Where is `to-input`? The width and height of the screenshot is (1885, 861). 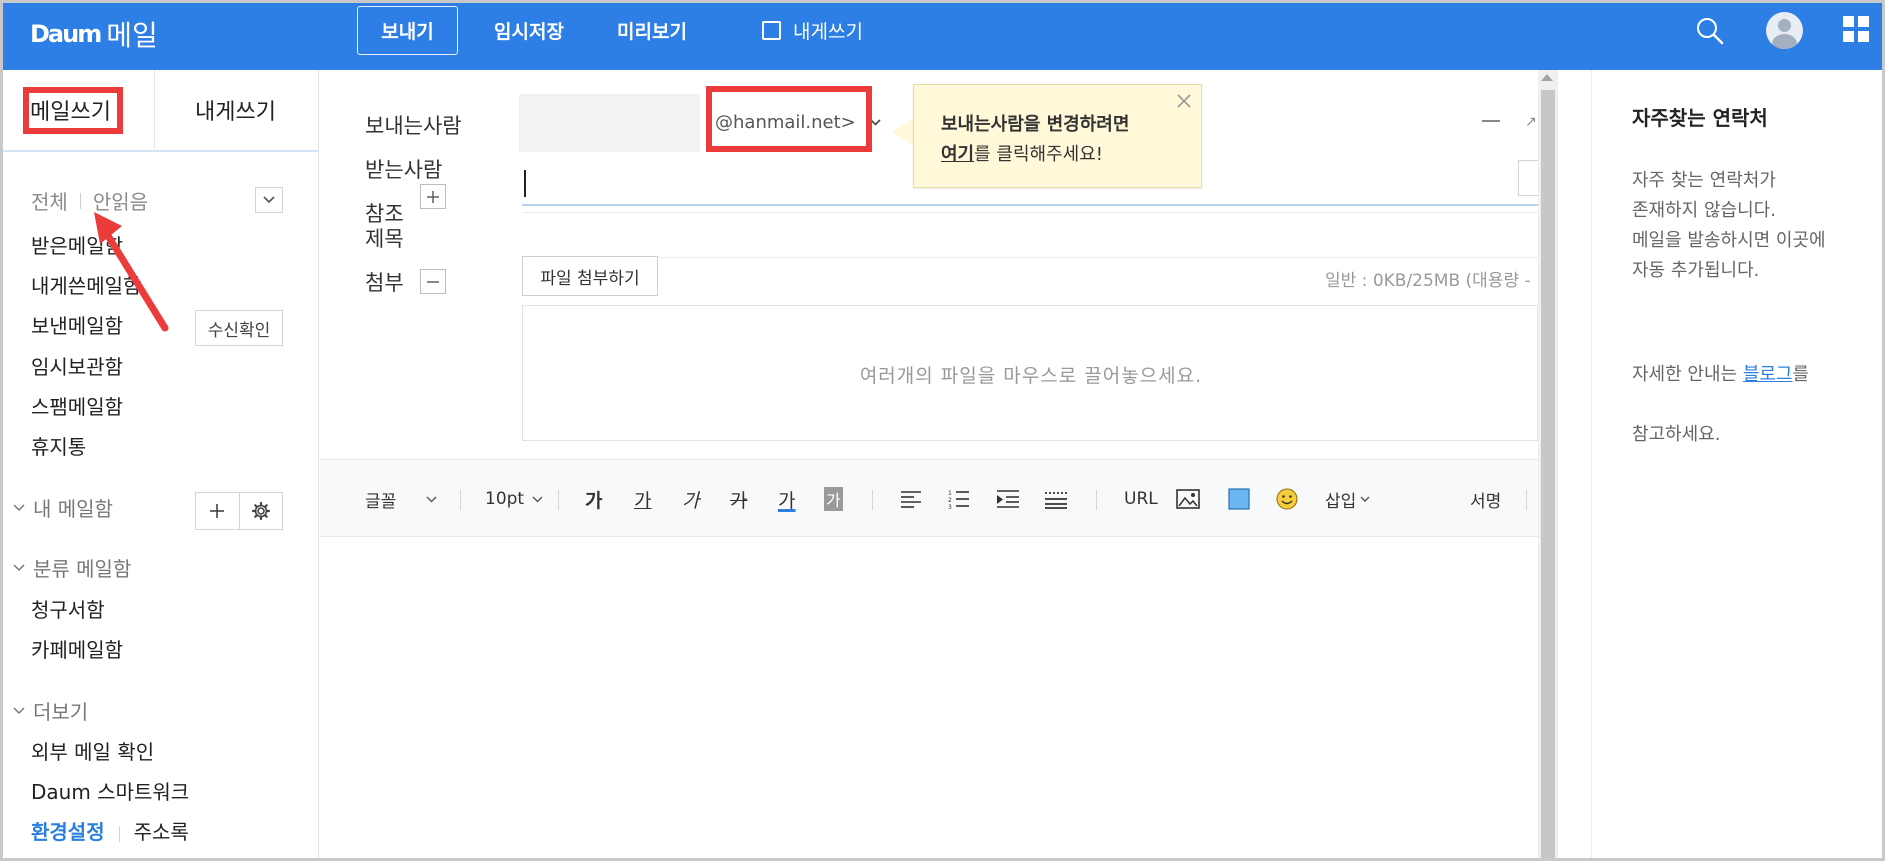 to-input is located at coordinates (1030, 182).